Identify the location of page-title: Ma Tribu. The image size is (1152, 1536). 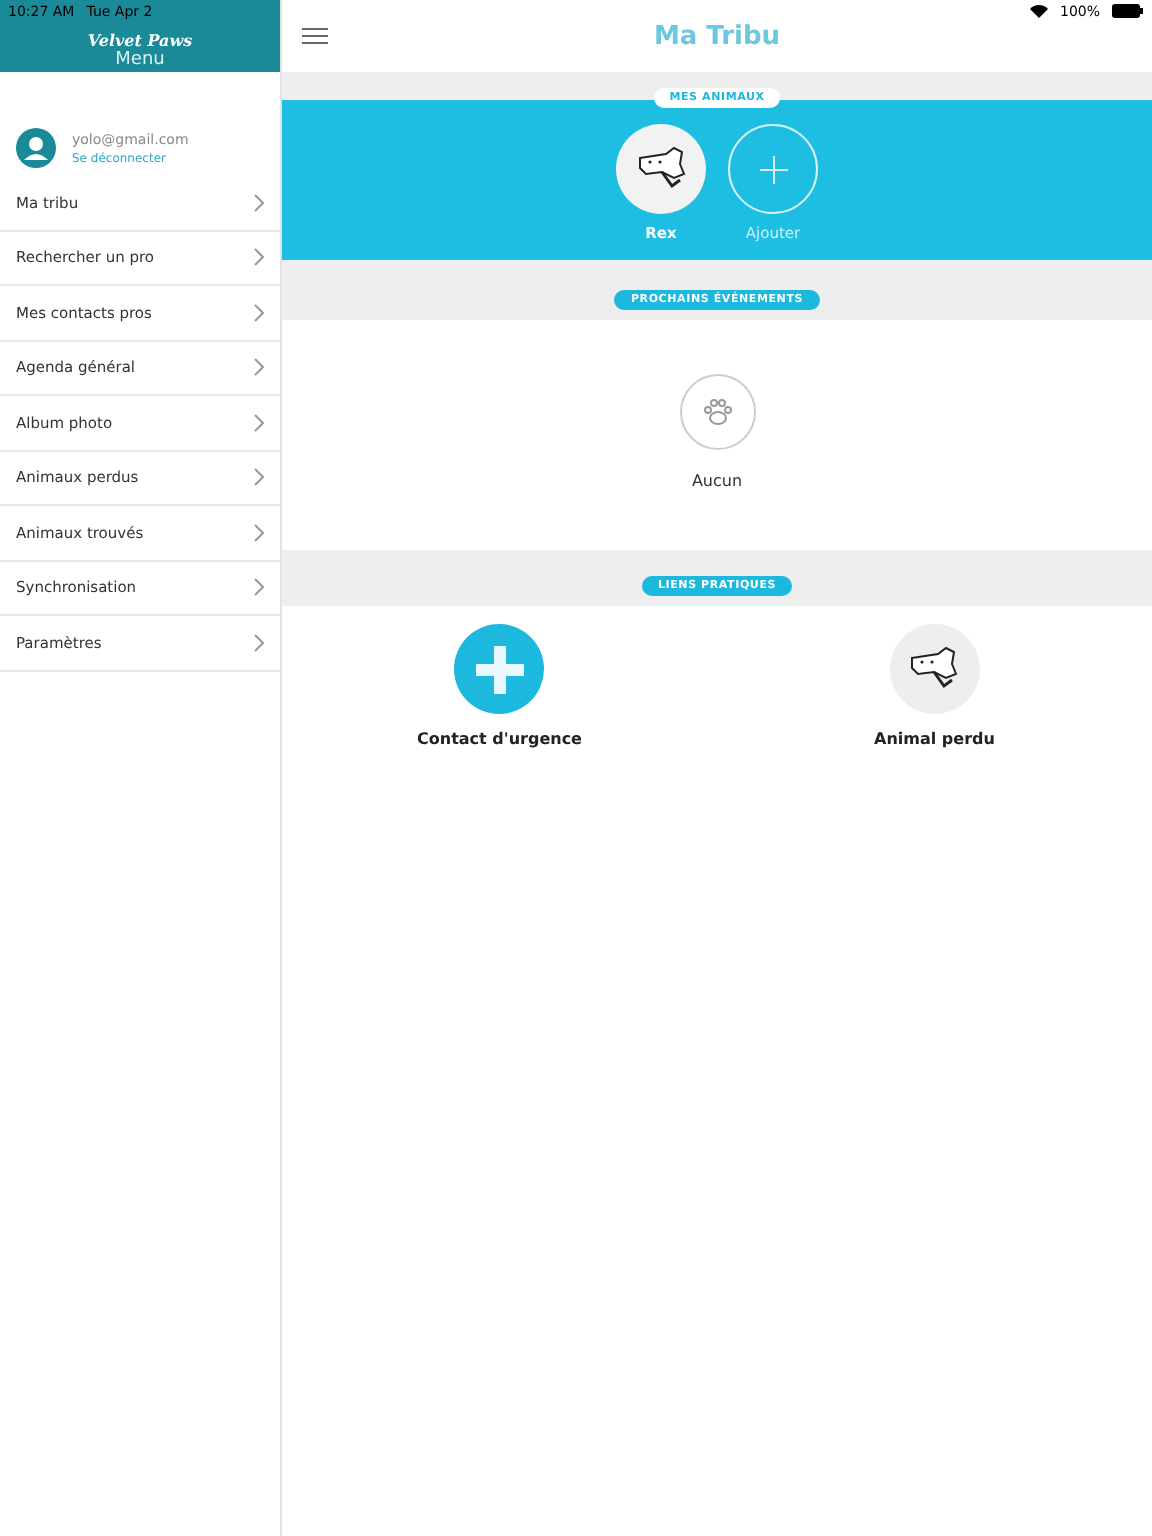
(717, 36).